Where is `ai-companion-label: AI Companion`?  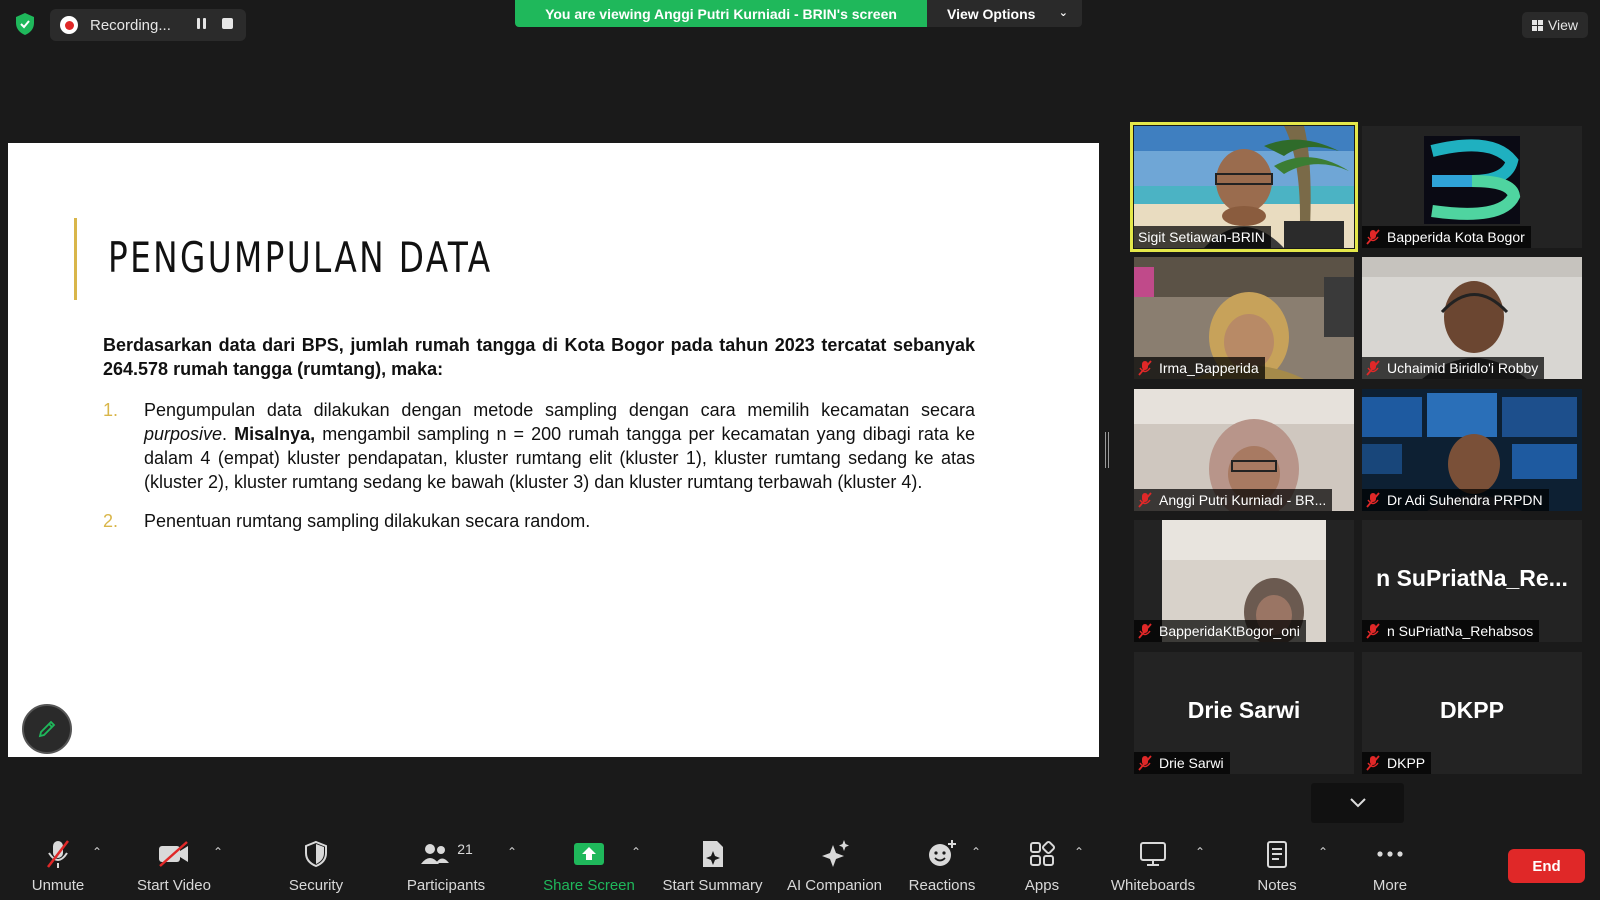 ai-companion-label: AI Companion is located at coordinates (834, 885).